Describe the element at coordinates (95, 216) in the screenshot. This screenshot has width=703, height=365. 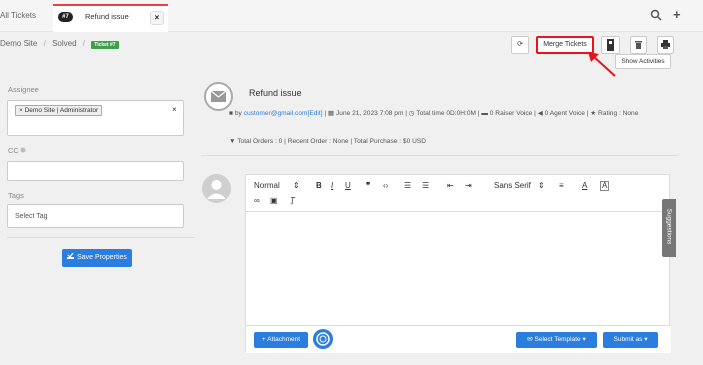
I see `tags-field: Select Tag` at that location.